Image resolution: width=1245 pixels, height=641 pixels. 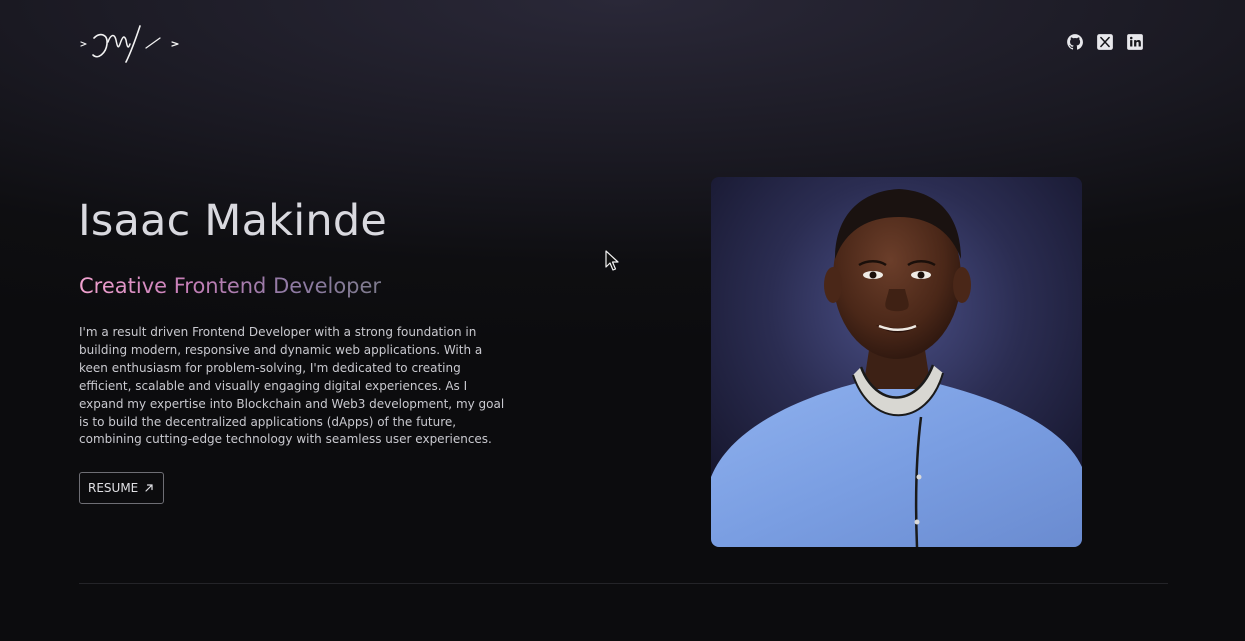 What do you see at coordinates (113, 488) in the screenshot?
I see `resume-label: RESUME` at bounding box center [113, 488].